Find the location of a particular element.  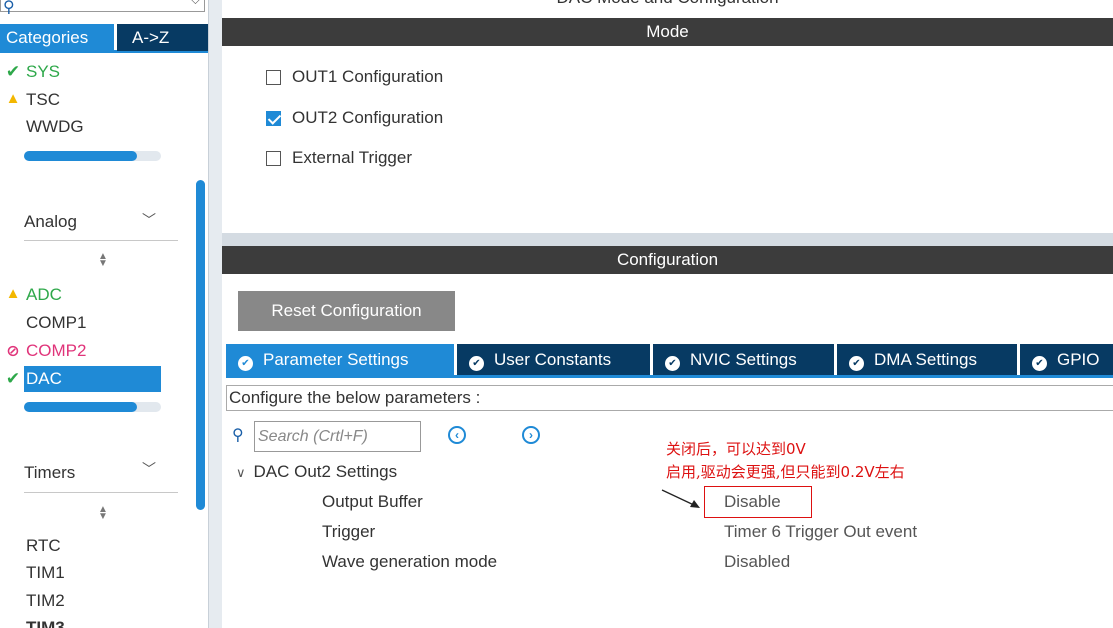

annotation-value: 0.2V is located at coordinates (857, 472).